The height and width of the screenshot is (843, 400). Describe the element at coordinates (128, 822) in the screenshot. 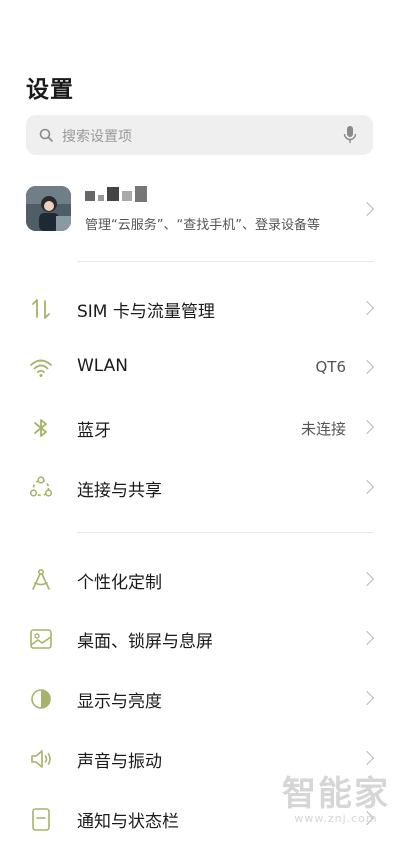

I see `setting-label: 通知与状态栏` at that location.